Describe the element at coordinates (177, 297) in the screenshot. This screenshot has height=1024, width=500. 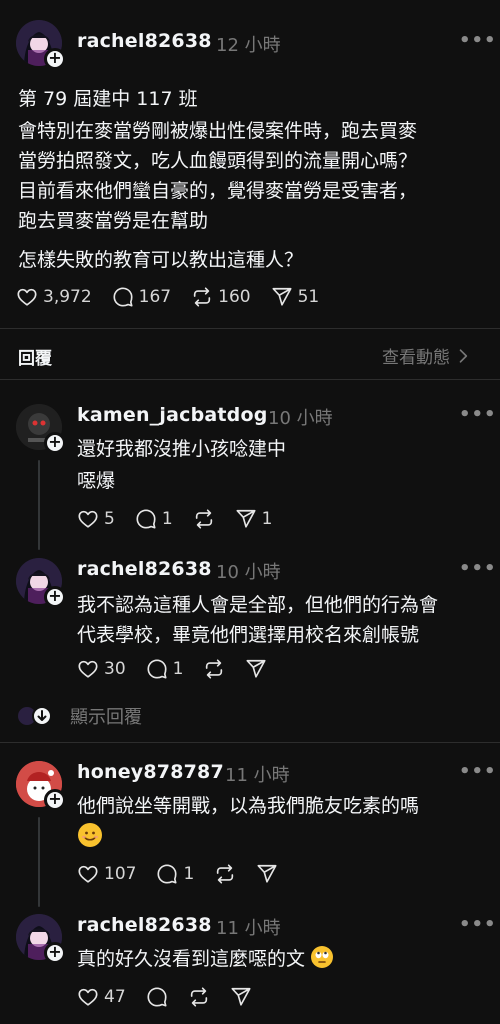
I see `post-actions: 3,972 167 160 51` at that location.